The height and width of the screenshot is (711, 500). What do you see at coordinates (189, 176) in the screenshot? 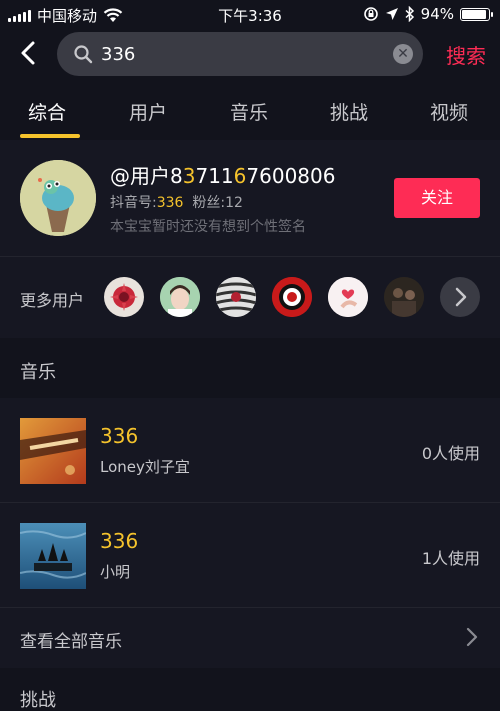
I see `user-name-highlight: 3` at bounding box center [189, 176].